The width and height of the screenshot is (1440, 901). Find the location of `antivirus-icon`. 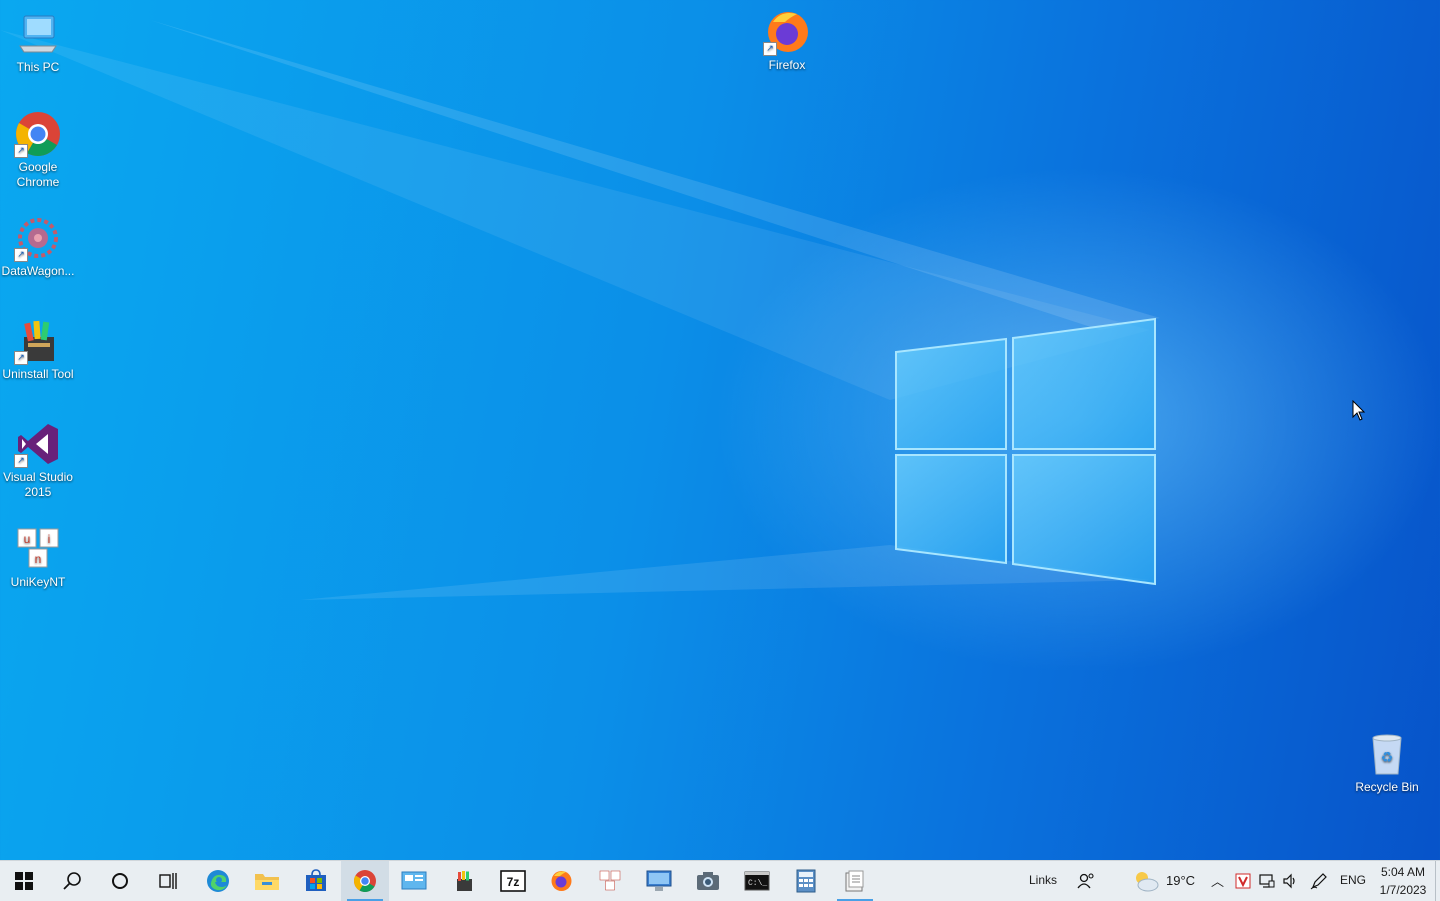

antivirus-icon is located at coordinates (1243, 881).